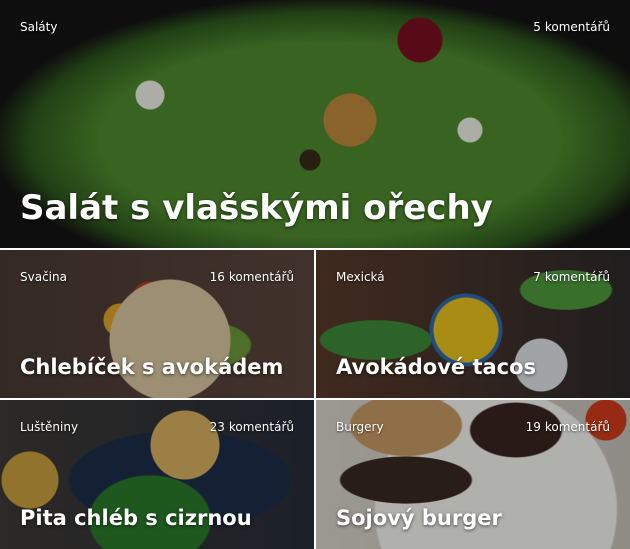  I want to click on comments-count: 16, so click(217, 277).